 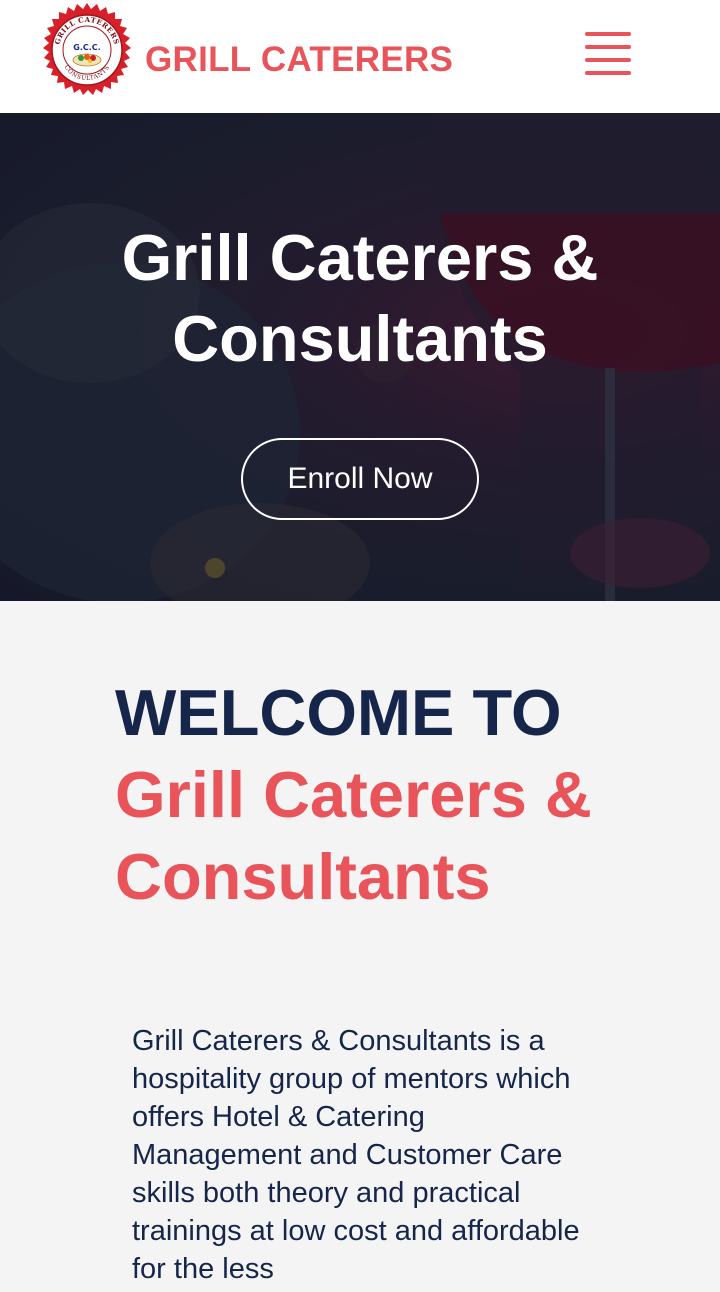 What do you see at coordinates (360, 479) in the screenshot?
I see `enroll-now-button: Enroll Now` at bounding box center [360, 479].